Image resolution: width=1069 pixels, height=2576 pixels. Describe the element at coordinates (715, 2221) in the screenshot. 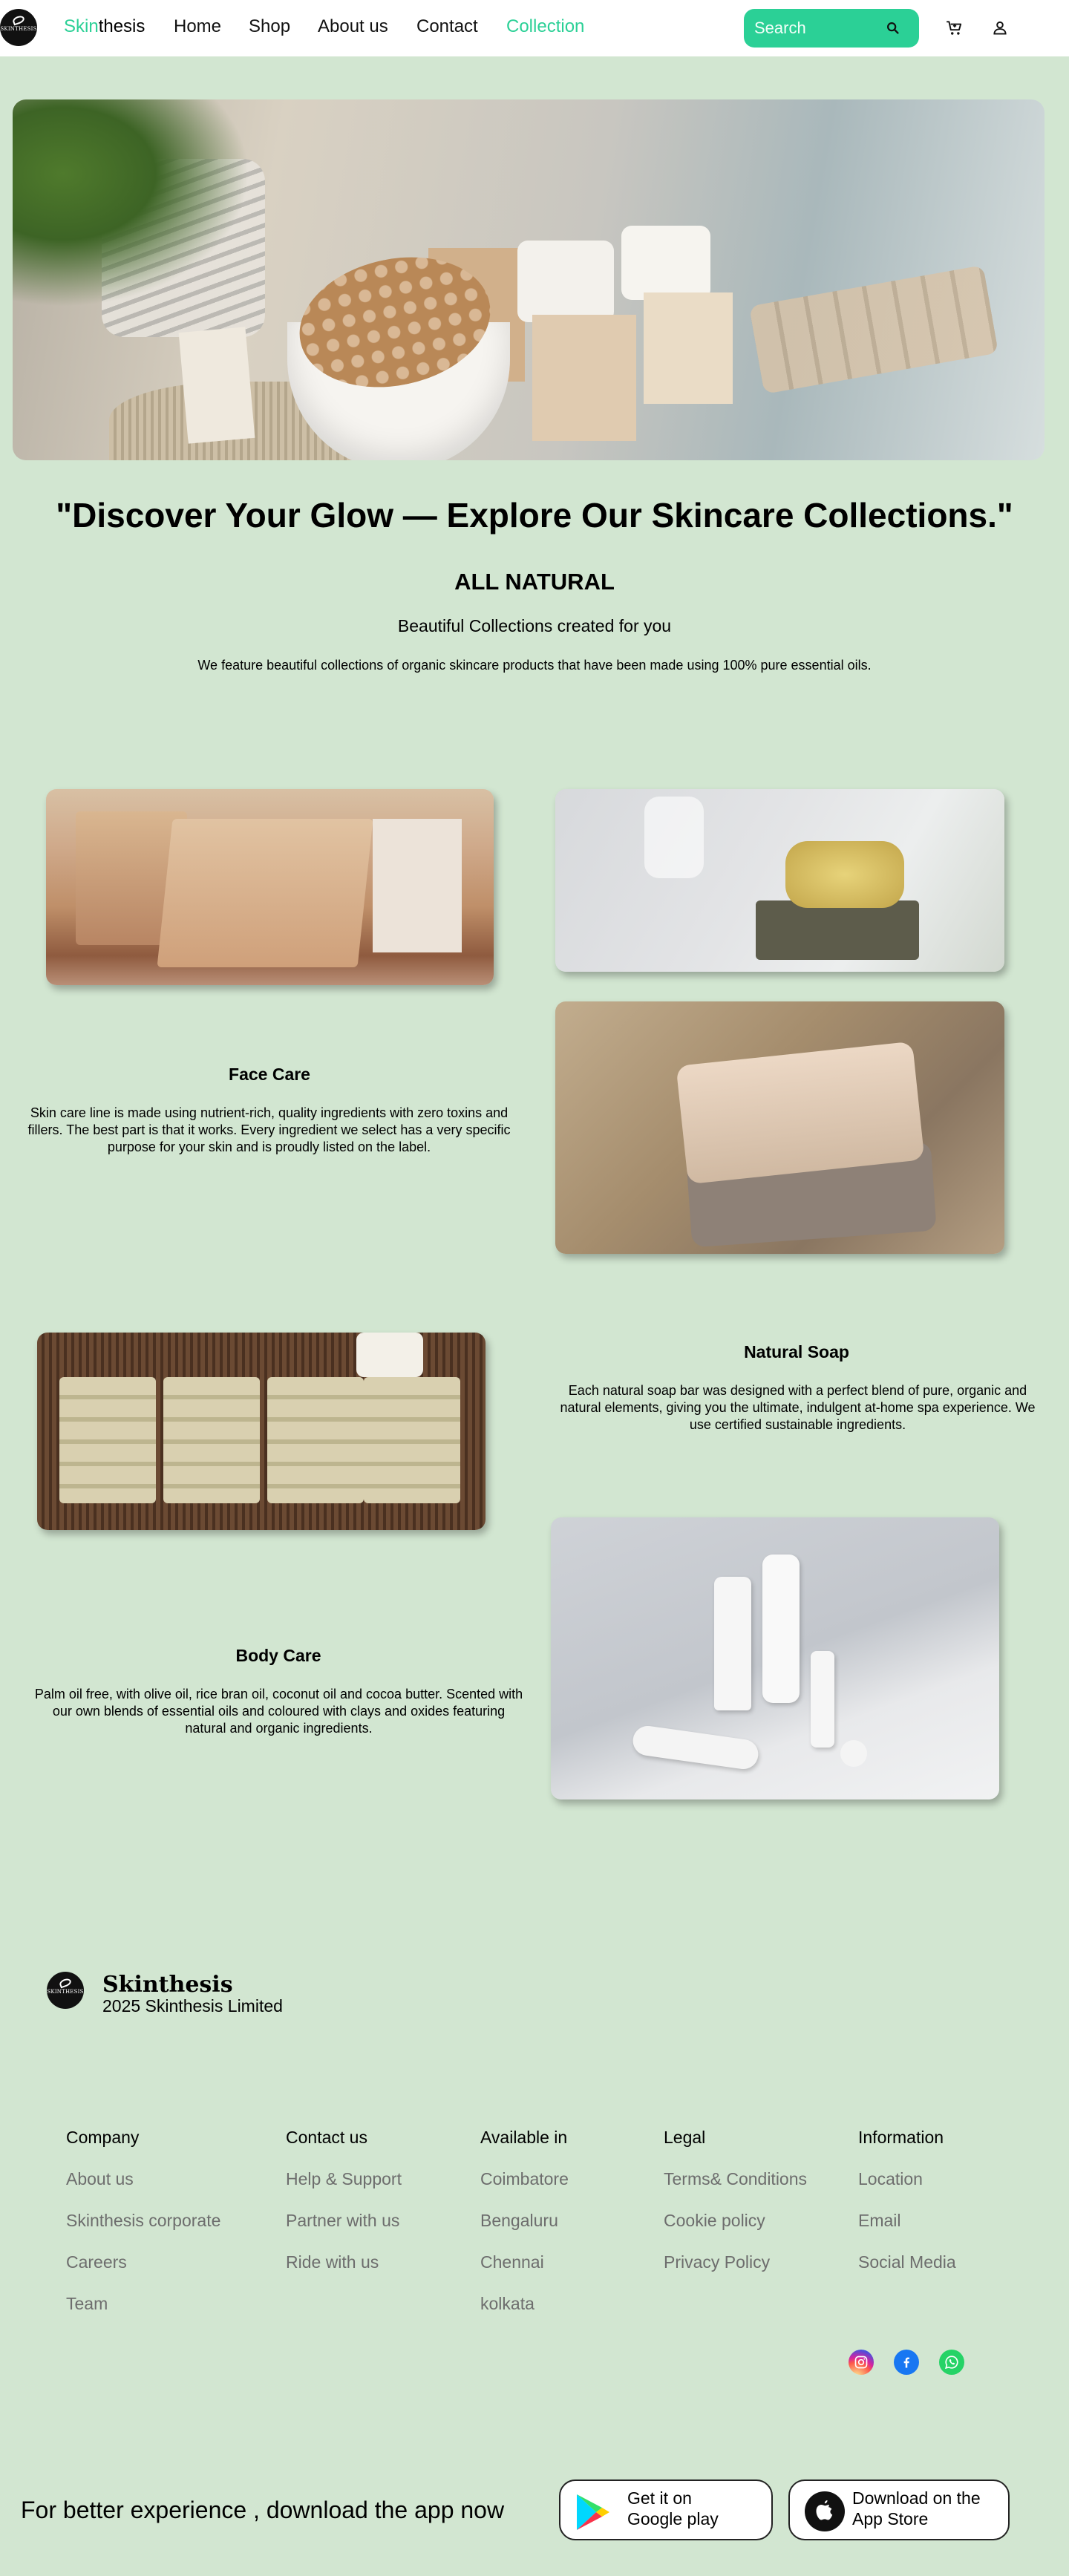

I see `footer-link-cookie: Cookie policy` at that location.